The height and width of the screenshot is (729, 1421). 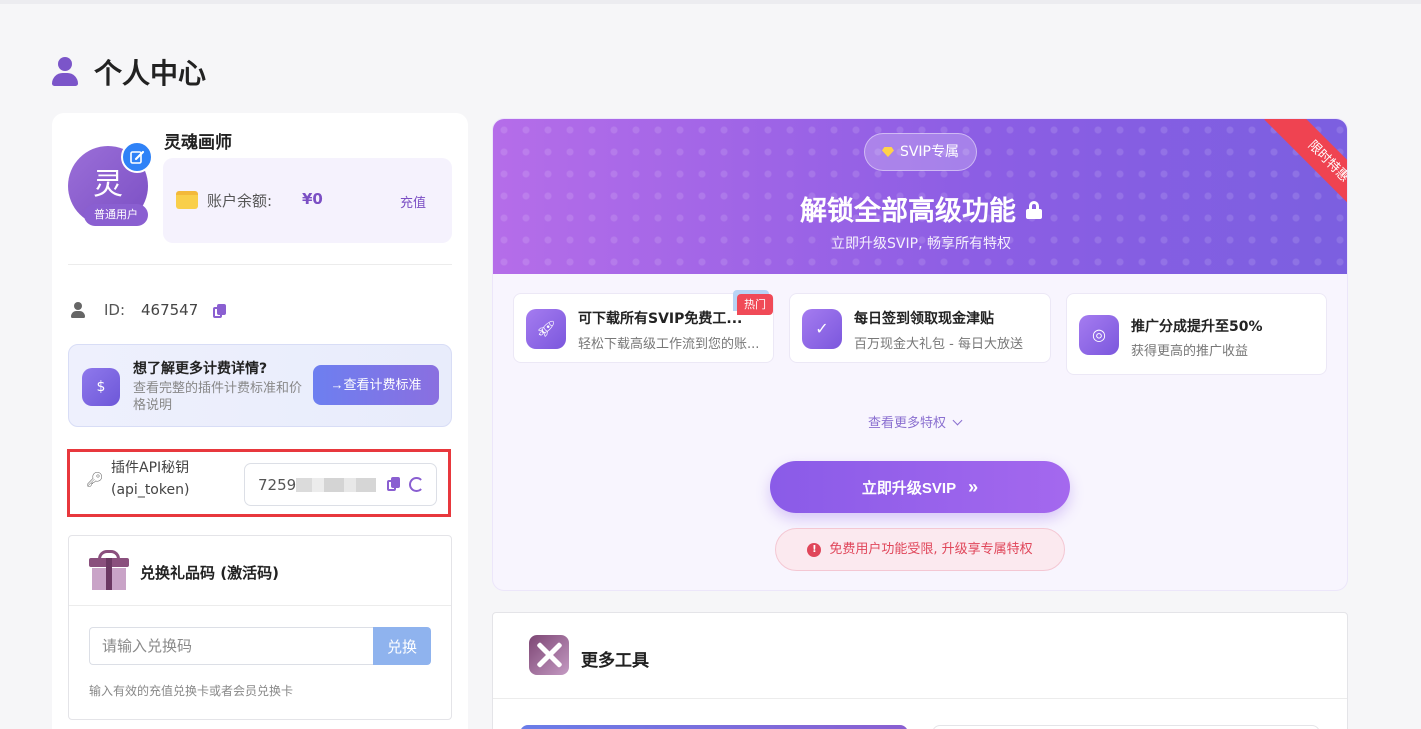 I want to click on redeem-button: 兑换, so click(x=402, y=646).